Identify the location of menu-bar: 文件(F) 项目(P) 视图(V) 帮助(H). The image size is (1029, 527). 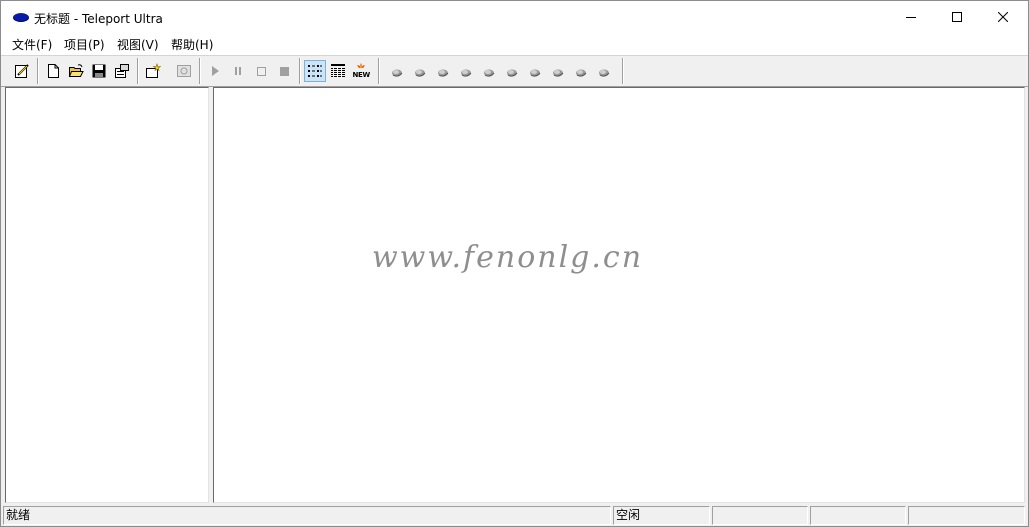
(514, 44).